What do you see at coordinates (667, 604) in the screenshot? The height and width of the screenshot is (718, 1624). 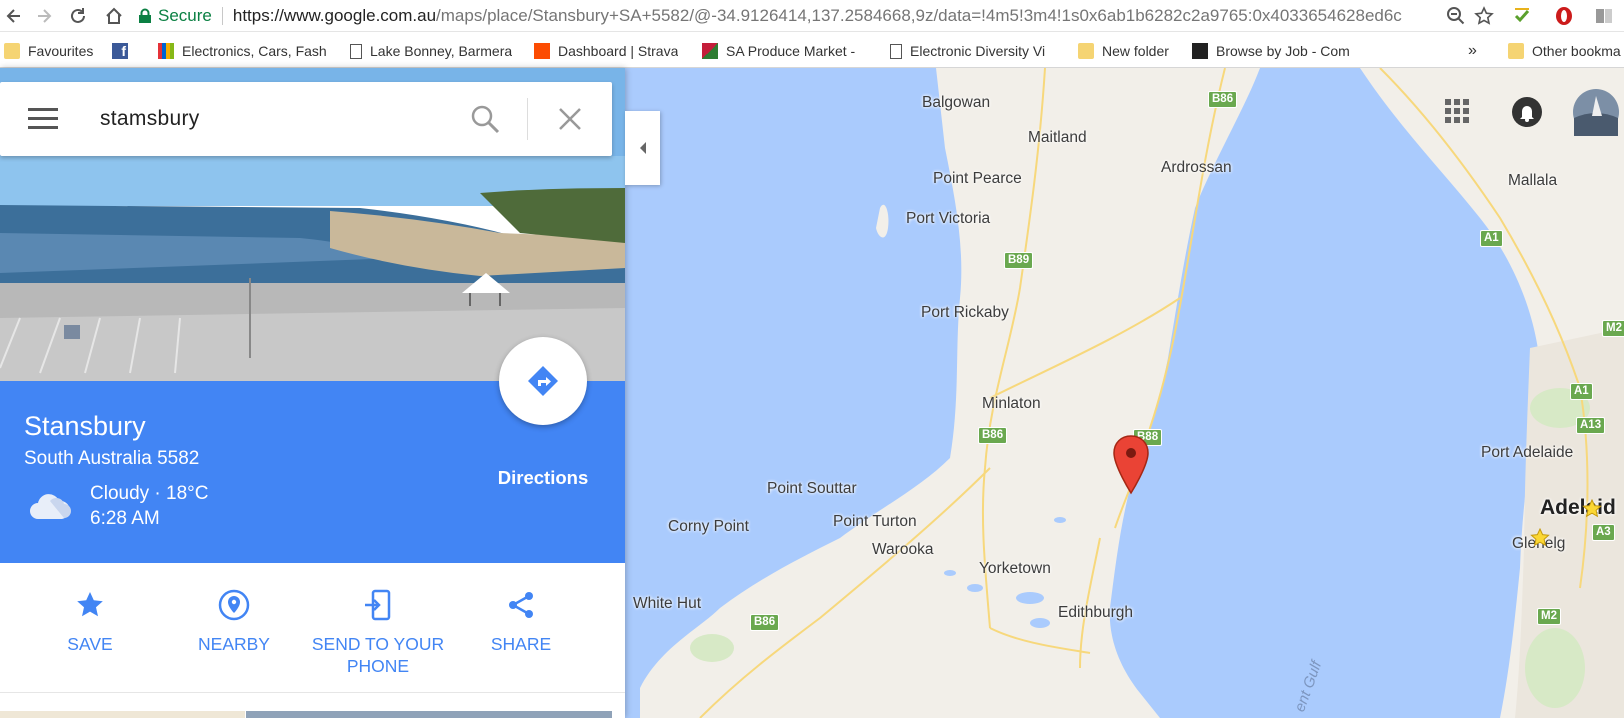 I see `map-label-town: White Hut` at bounding box center [667, 604].